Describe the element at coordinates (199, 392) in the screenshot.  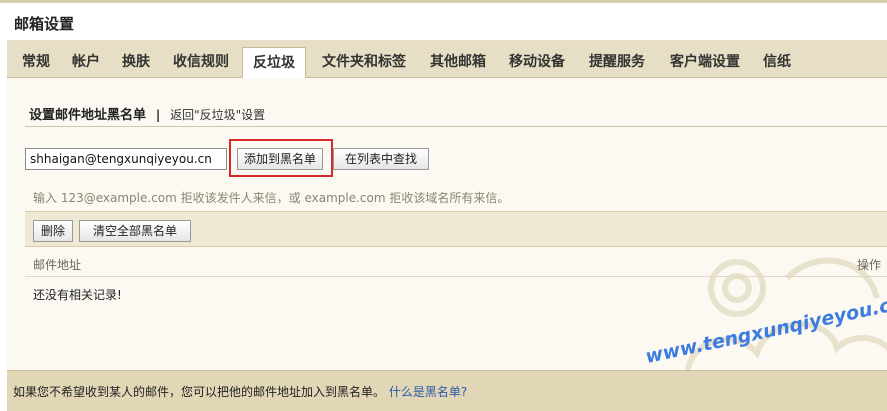
I see `footer-description: 如果您不希望收到某人的邮件，您可以把他的邮件地址加入到黑名单。` at that location.